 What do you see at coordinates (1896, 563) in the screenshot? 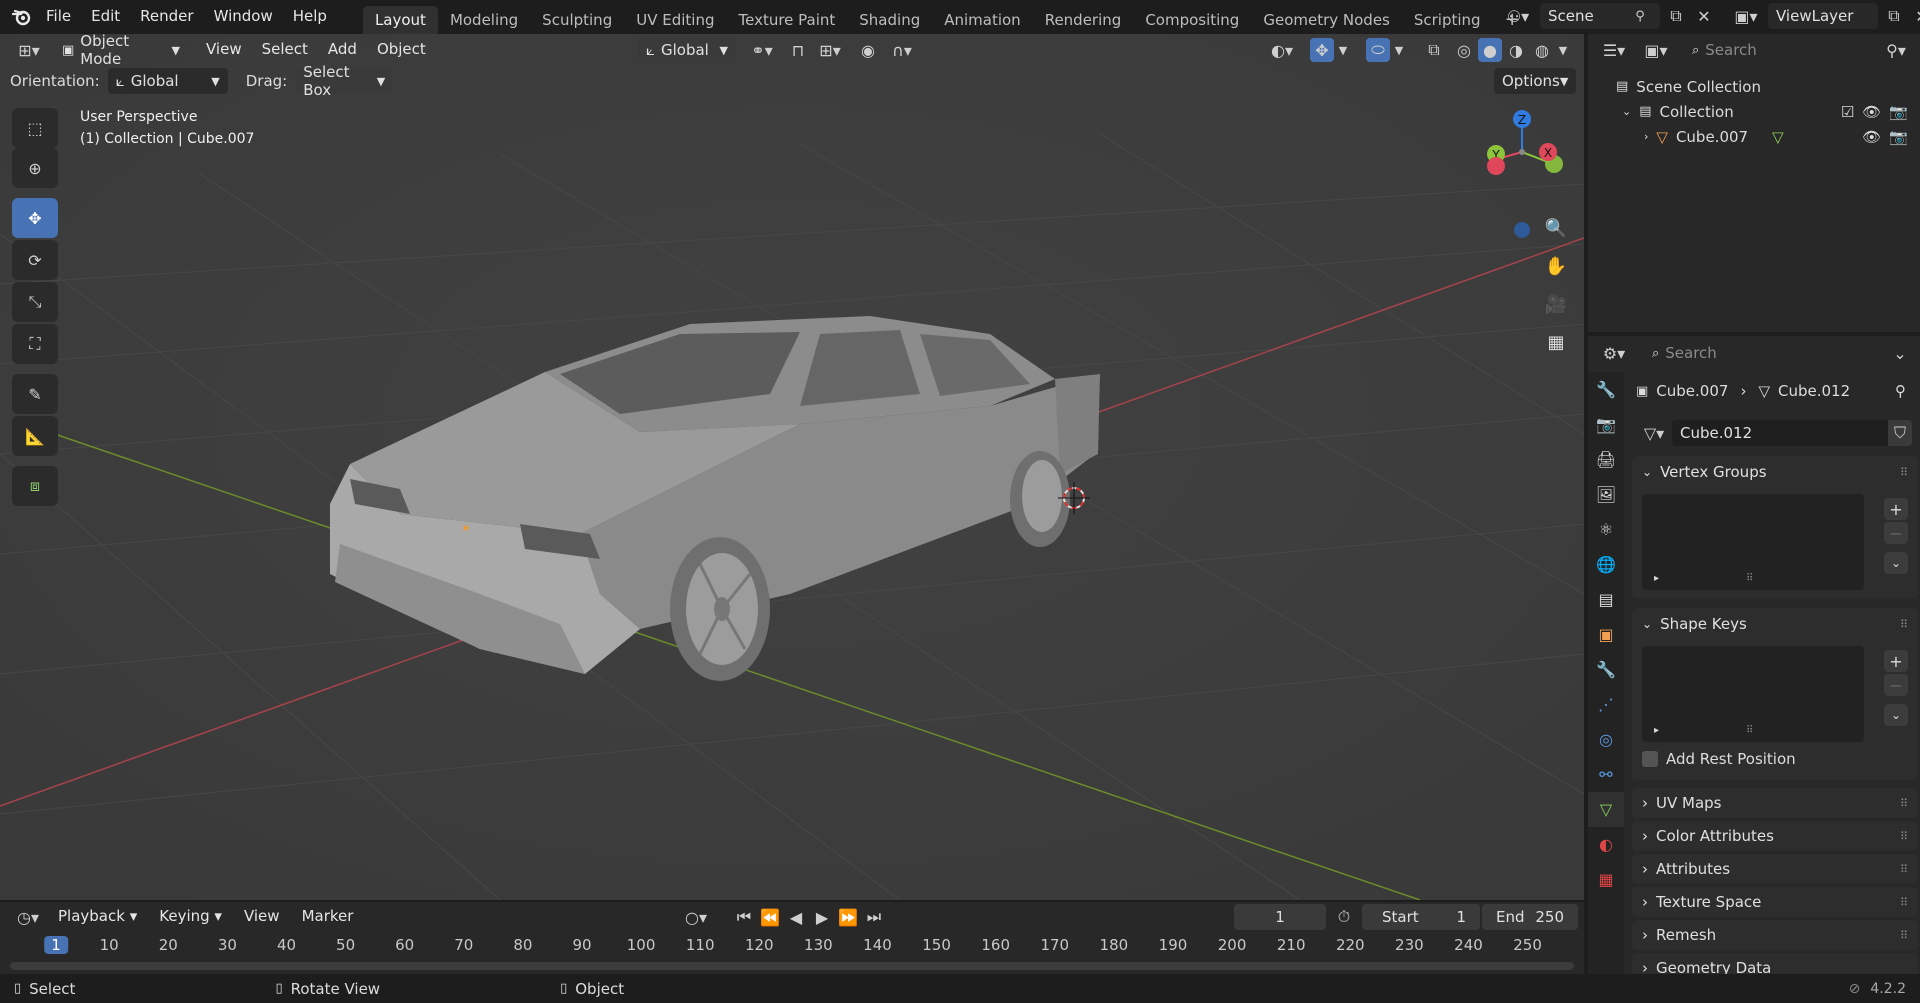
I see `vertex-group-specials-button: ⌄` at bounding box center [1896, 563].